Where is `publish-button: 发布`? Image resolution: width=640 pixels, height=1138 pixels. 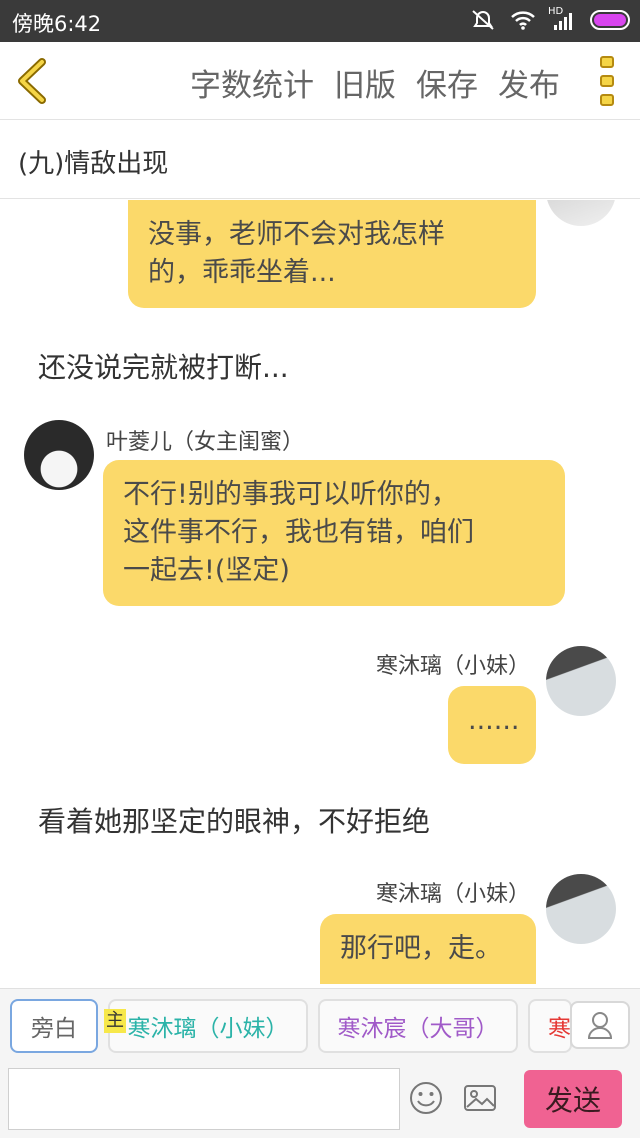 publish-button: 发布 is located at coordinates (529, 82).